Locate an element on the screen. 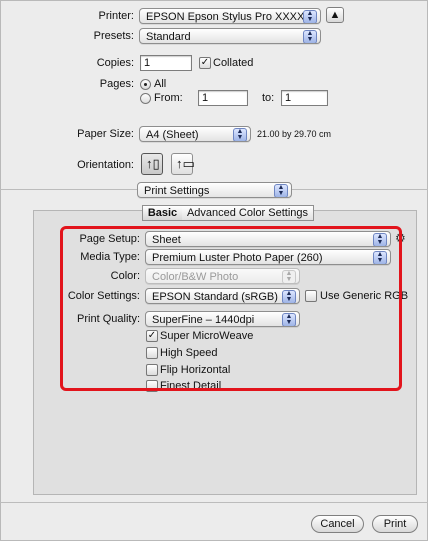  pages-label: Pages: is located at coordinates (116, 84).